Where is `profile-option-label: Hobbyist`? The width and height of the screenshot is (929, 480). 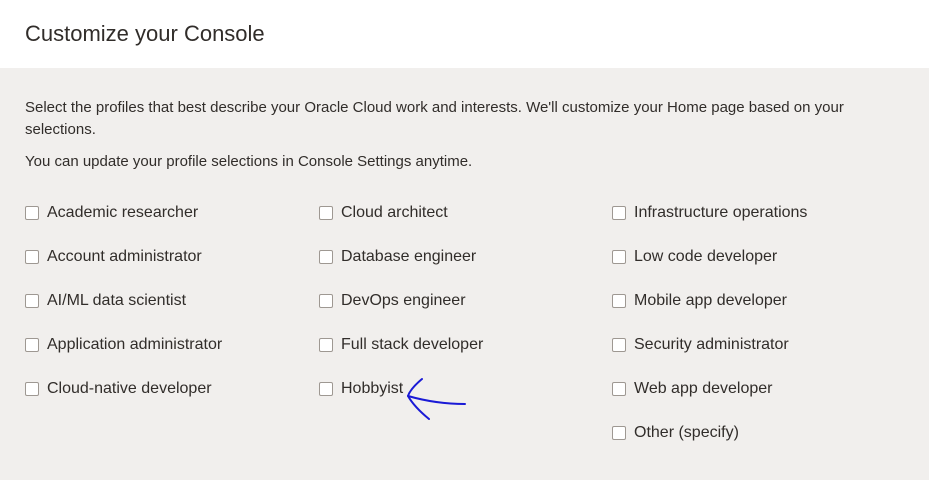
profile-option-label: Hobbyist is located at coordinates (372, 388).